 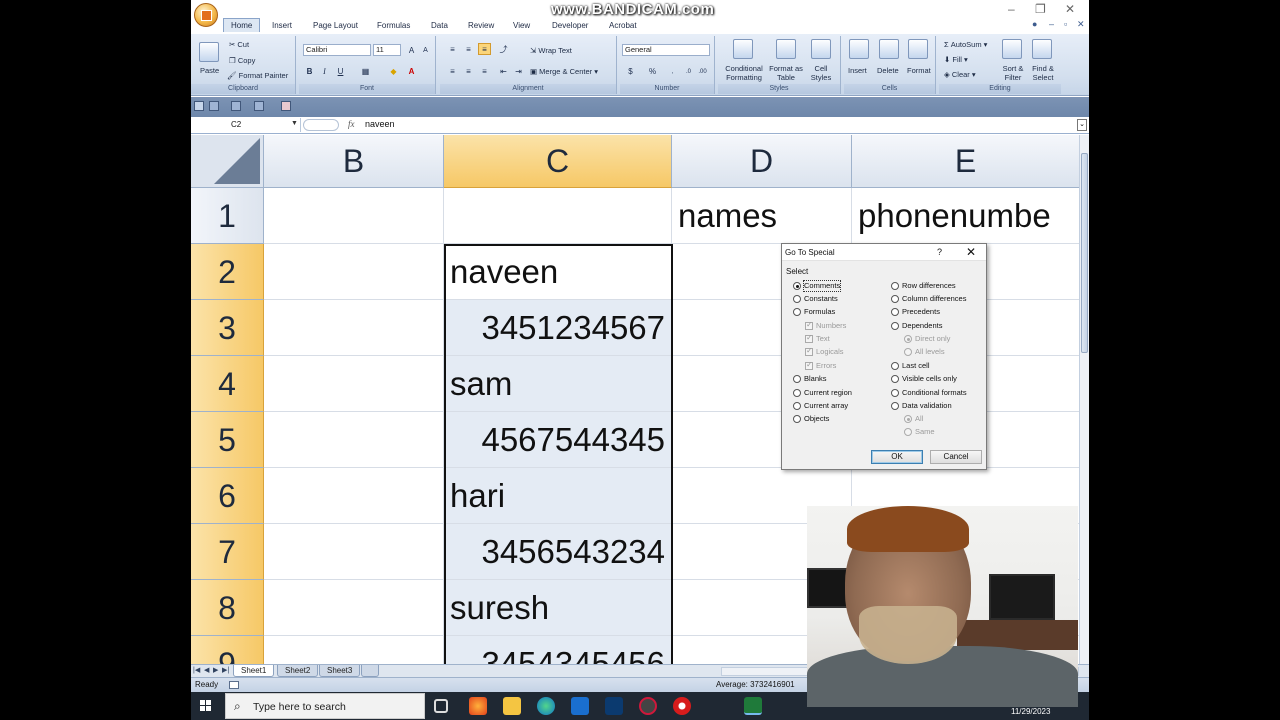 What do you see at coordinates (298, 671) in the screenshot?
I see `sheet-tab-2: Sheet2` at bounding box center [298, 671].